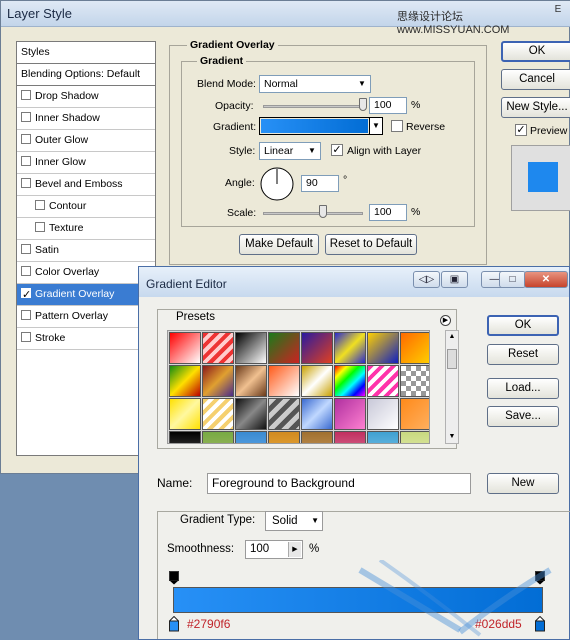 This screenshot has width=570, height=640. What do you see at coordinates (26, 271) in the screenshot?
I see `color-overlay-checkbox` at bounding box center [26, 271].